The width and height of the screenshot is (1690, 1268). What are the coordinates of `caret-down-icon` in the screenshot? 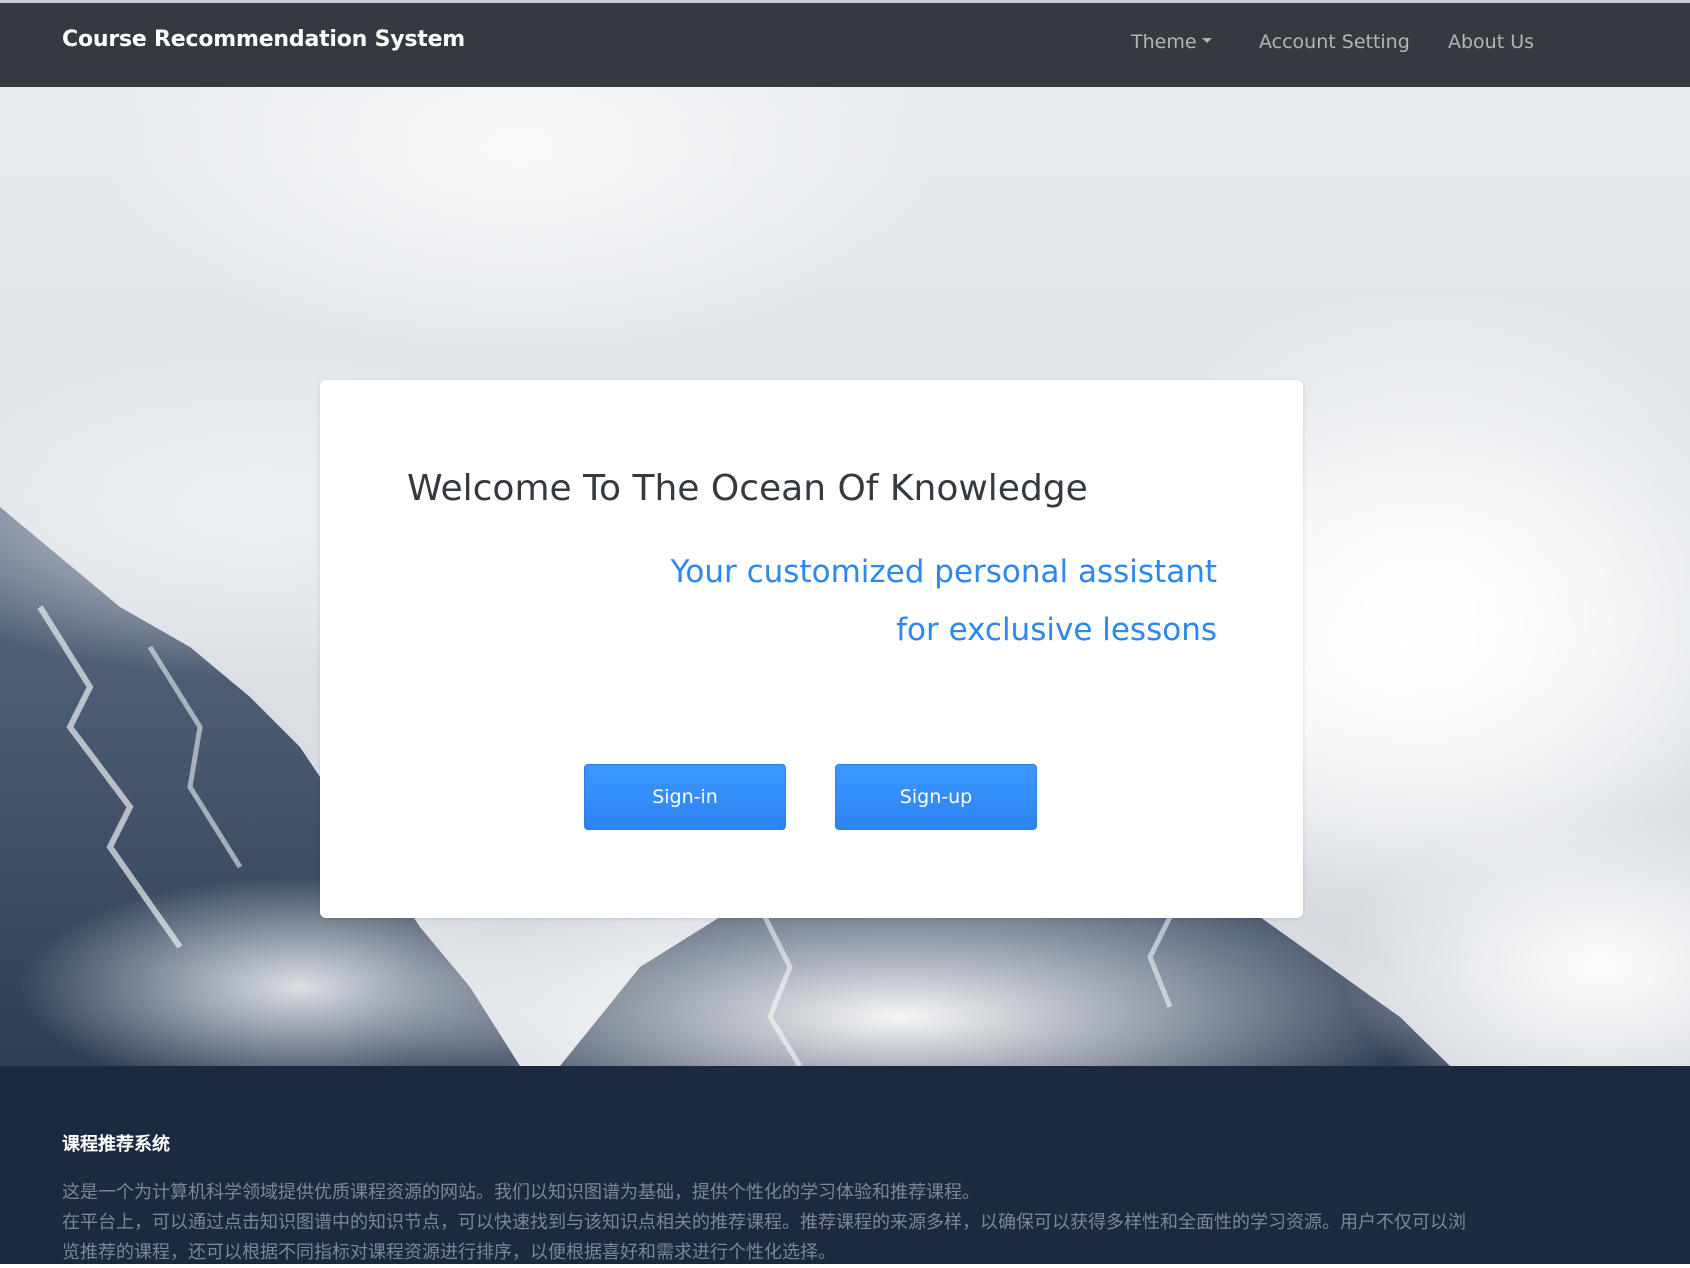 It's located at (1206, 40).